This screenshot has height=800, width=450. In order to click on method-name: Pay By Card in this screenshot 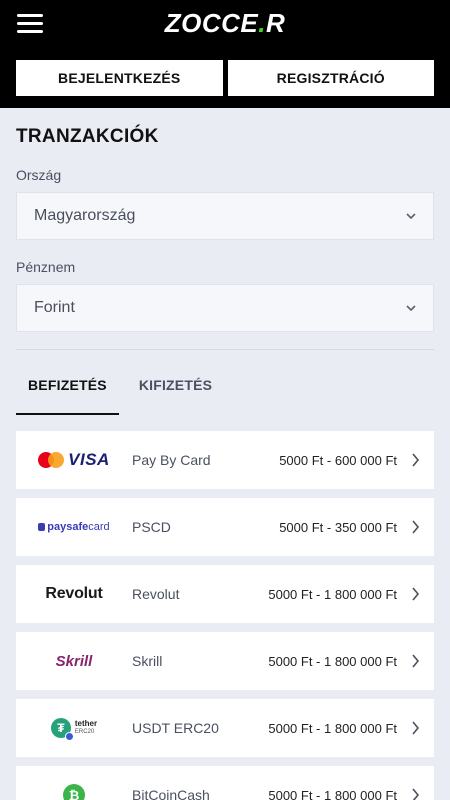, I will do `click(171, 460)`.